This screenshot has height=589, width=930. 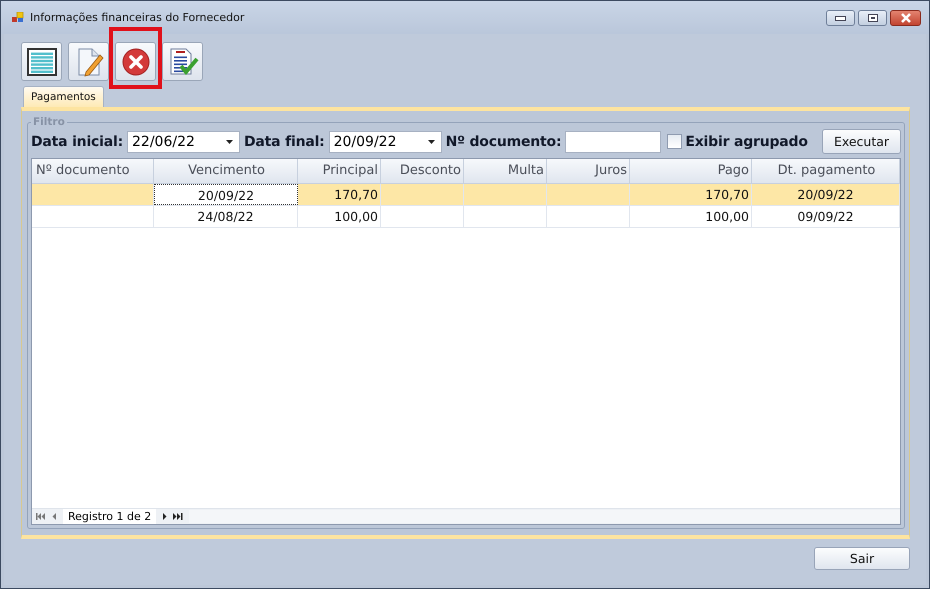 What do you see at coordinates (385, 141) in the screenshot?
I see `date-picker: 20/09/22` at bounding box center [385, 141].